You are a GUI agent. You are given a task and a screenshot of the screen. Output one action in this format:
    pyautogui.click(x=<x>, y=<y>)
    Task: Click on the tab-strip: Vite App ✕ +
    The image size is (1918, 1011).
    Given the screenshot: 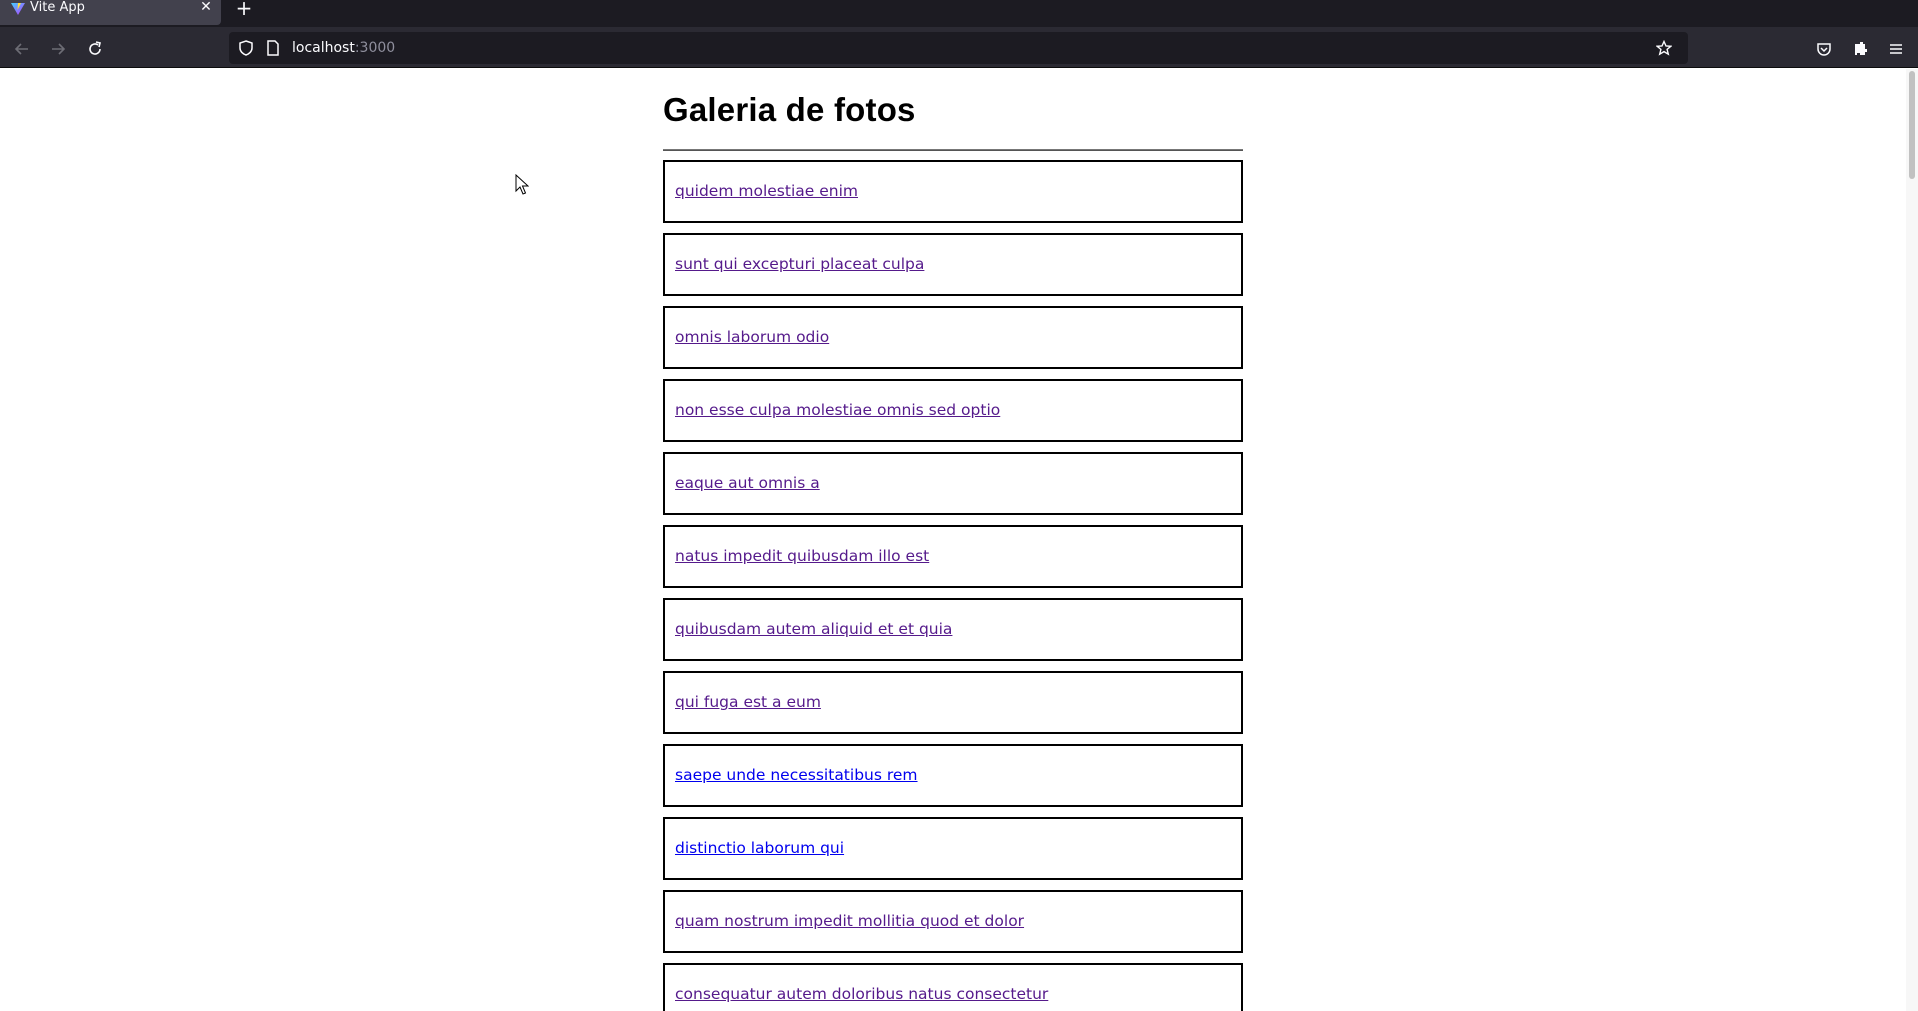 What is the action you would take?
    pyautogui.click(x=959, y=13)
    